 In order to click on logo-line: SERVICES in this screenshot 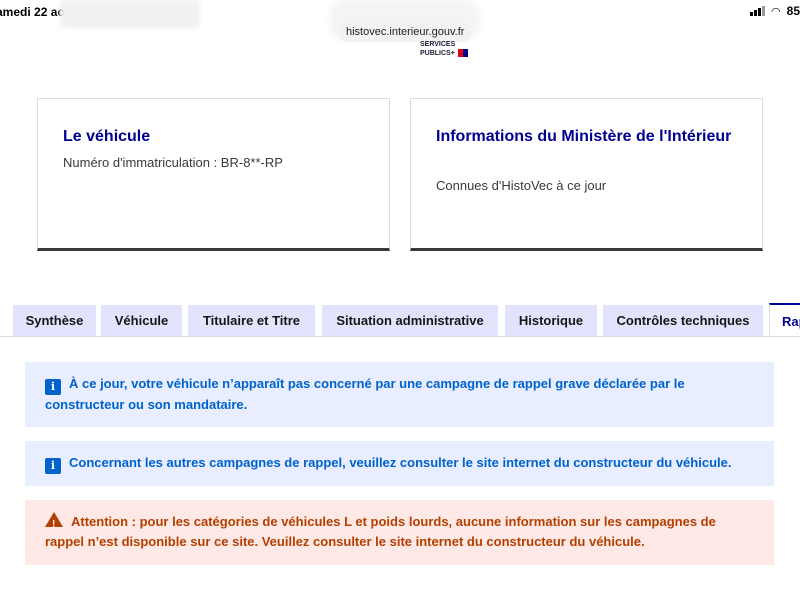, I will do `click(438, 44)`.